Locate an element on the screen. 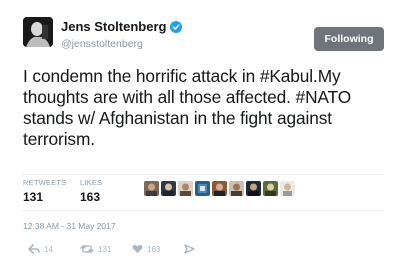 The width and height of the screenshot is (396, 263). retweets-stat: RETWEETS 131 is located at coordinates (44, 191).